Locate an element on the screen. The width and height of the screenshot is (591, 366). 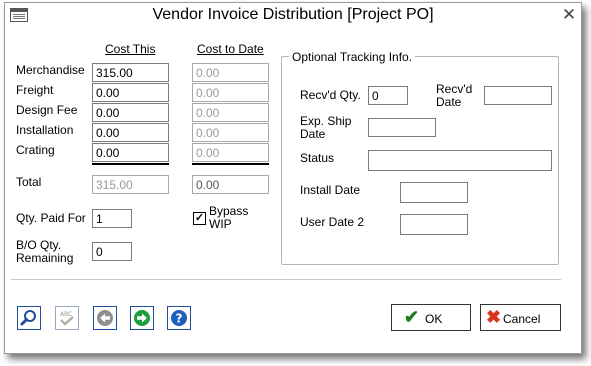
recvd-qty-label: Recv'd Qty. is located at coordinates (330, 95).